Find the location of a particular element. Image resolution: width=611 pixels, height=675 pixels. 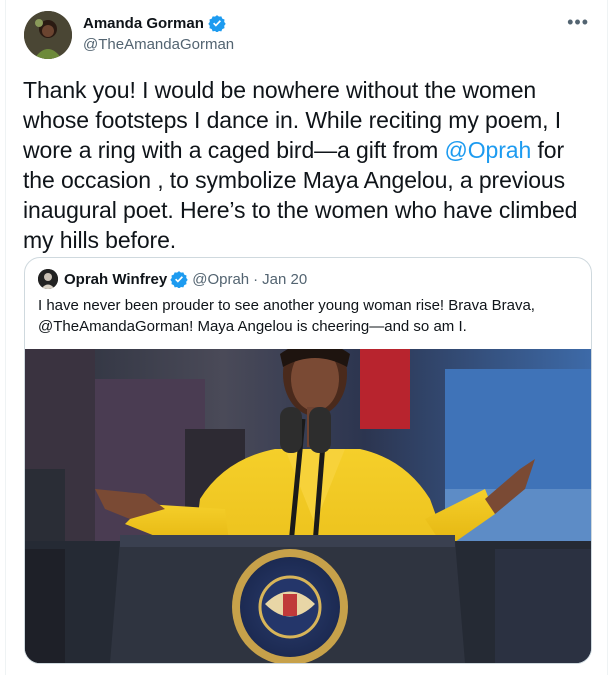

quoted-author-handle: @Oprah is located at coordinates (220, 279).